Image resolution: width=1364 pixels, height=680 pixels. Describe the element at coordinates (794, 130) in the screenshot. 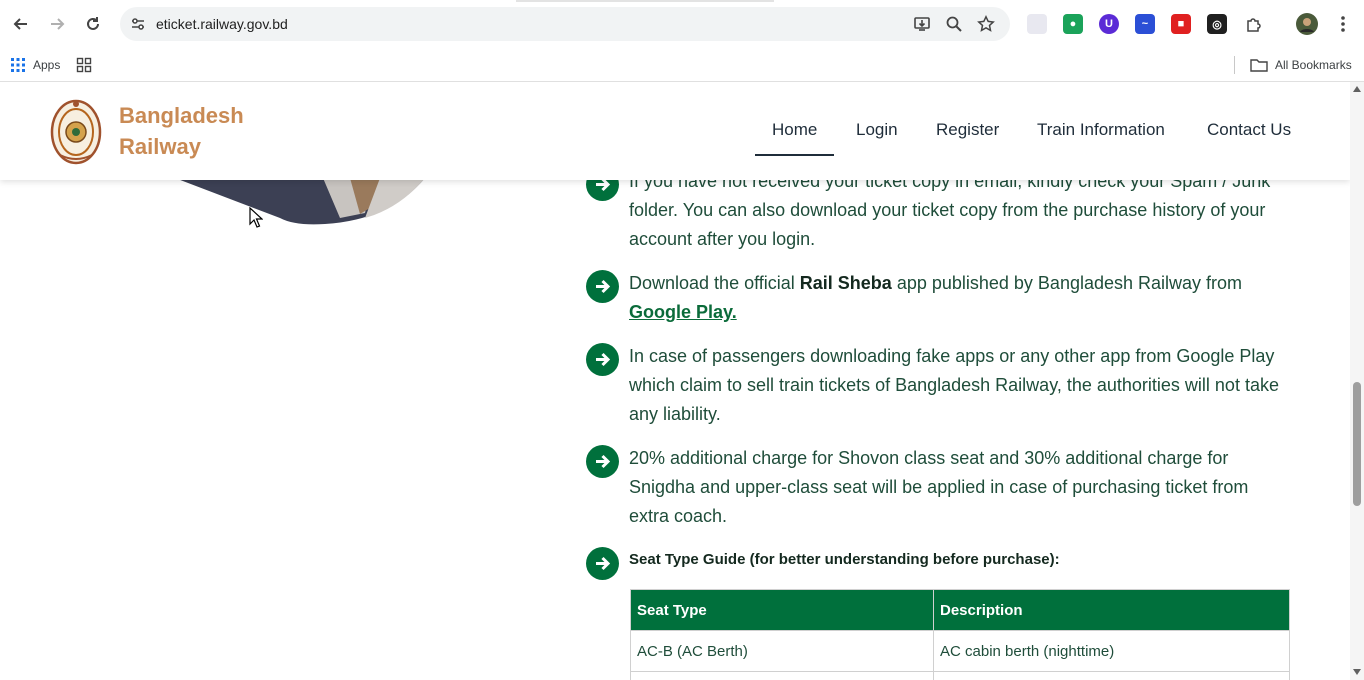

I see `nav-home: Home` at that location.